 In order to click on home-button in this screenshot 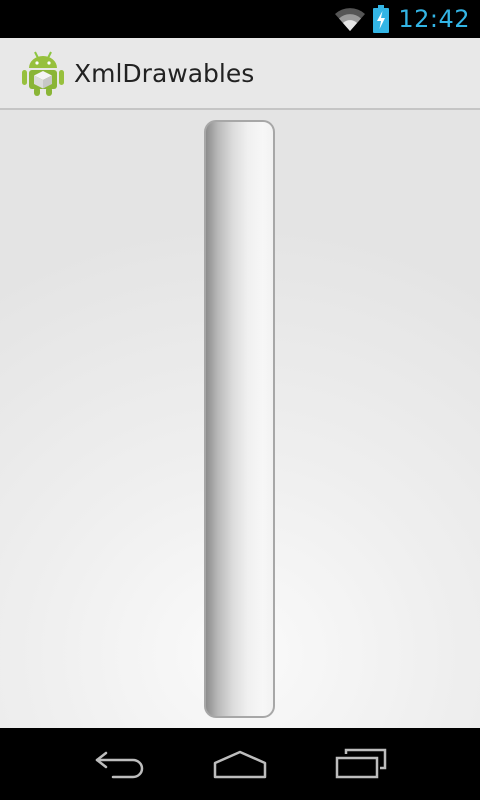, I will do `click(240, 764)`.